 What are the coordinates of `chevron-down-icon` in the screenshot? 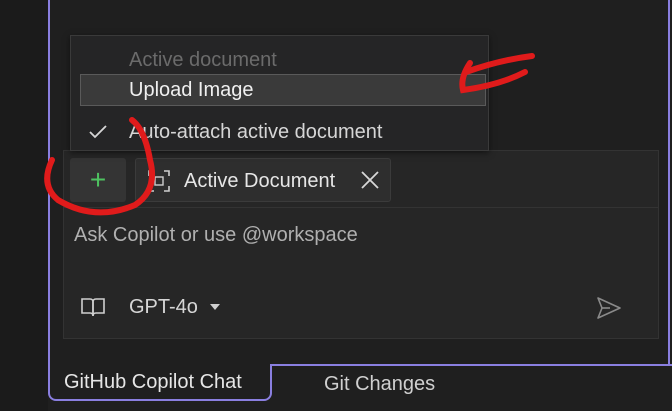 It's located at (215, 307).